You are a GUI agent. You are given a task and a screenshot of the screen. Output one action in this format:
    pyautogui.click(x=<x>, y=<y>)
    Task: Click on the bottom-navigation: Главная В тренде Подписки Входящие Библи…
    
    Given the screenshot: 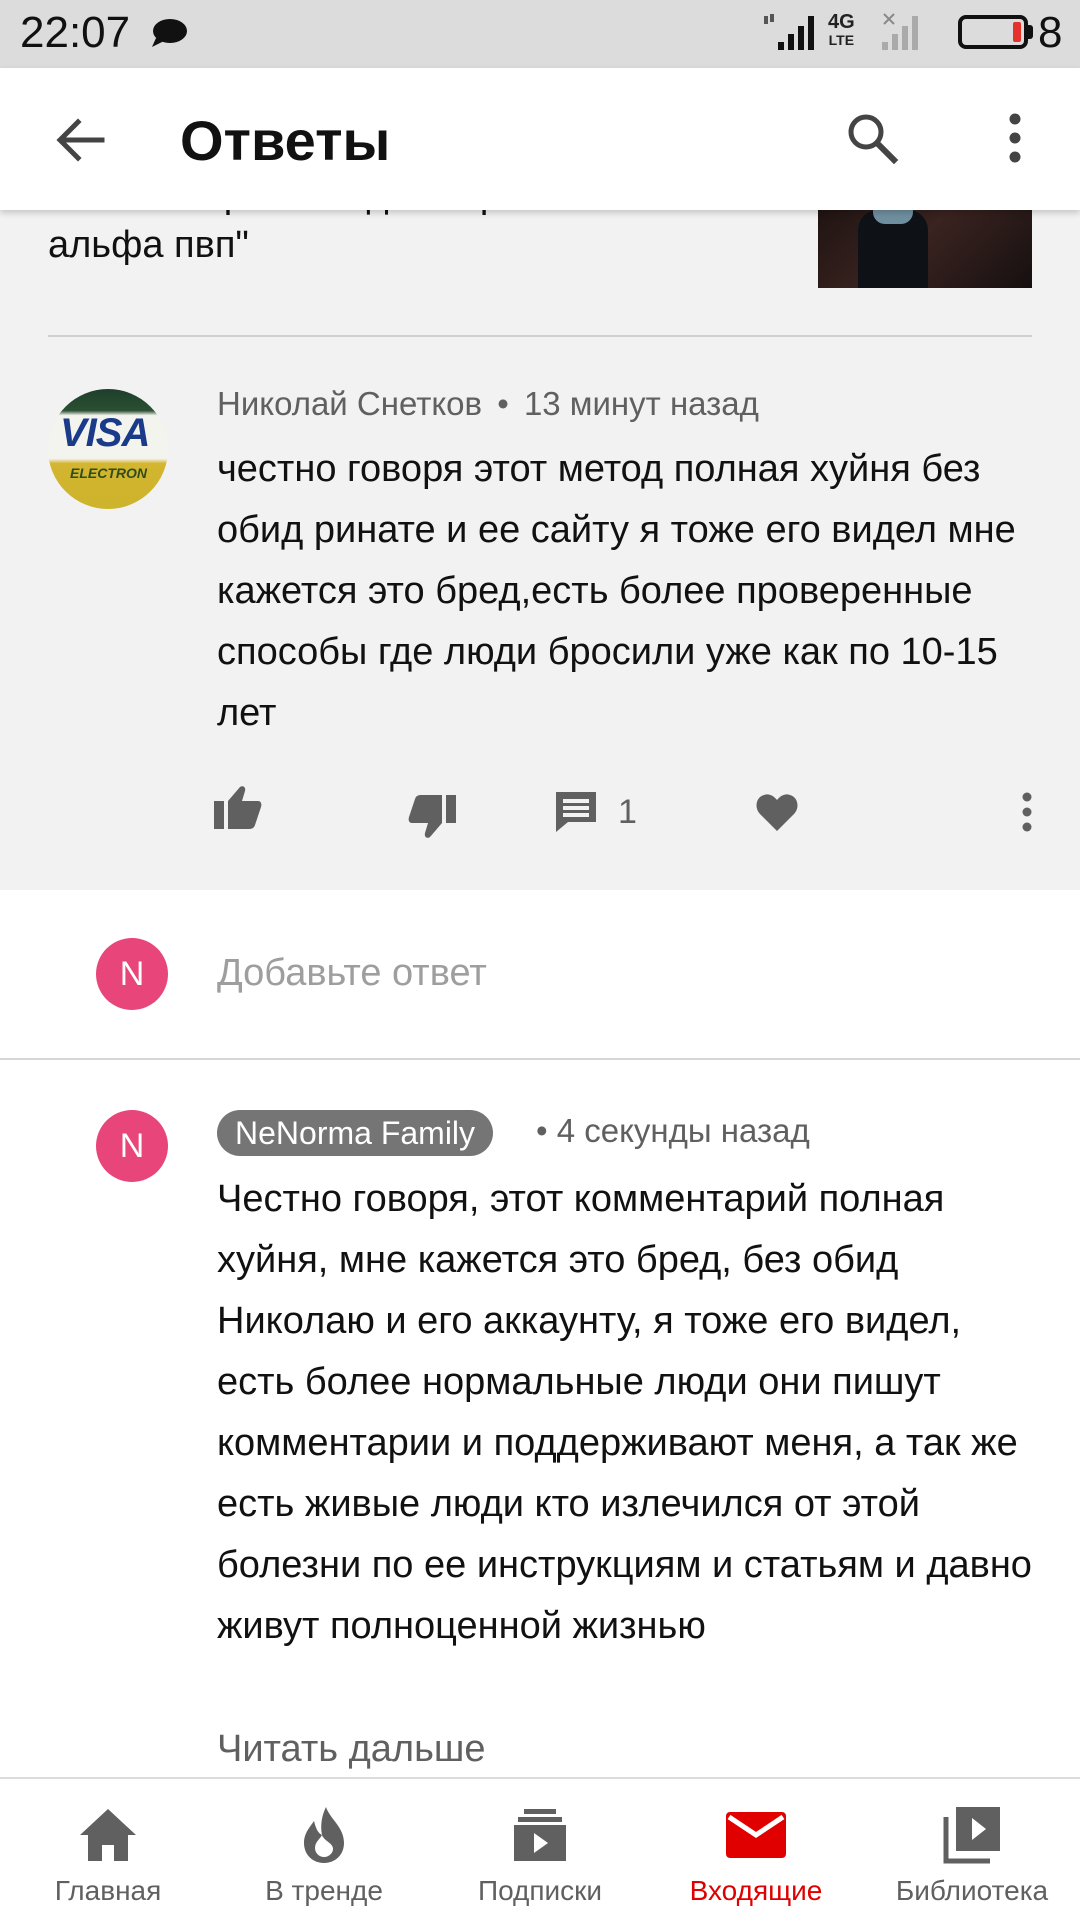 What is the action you would take?
    pyautogui.click(x=540, y=1848)
    